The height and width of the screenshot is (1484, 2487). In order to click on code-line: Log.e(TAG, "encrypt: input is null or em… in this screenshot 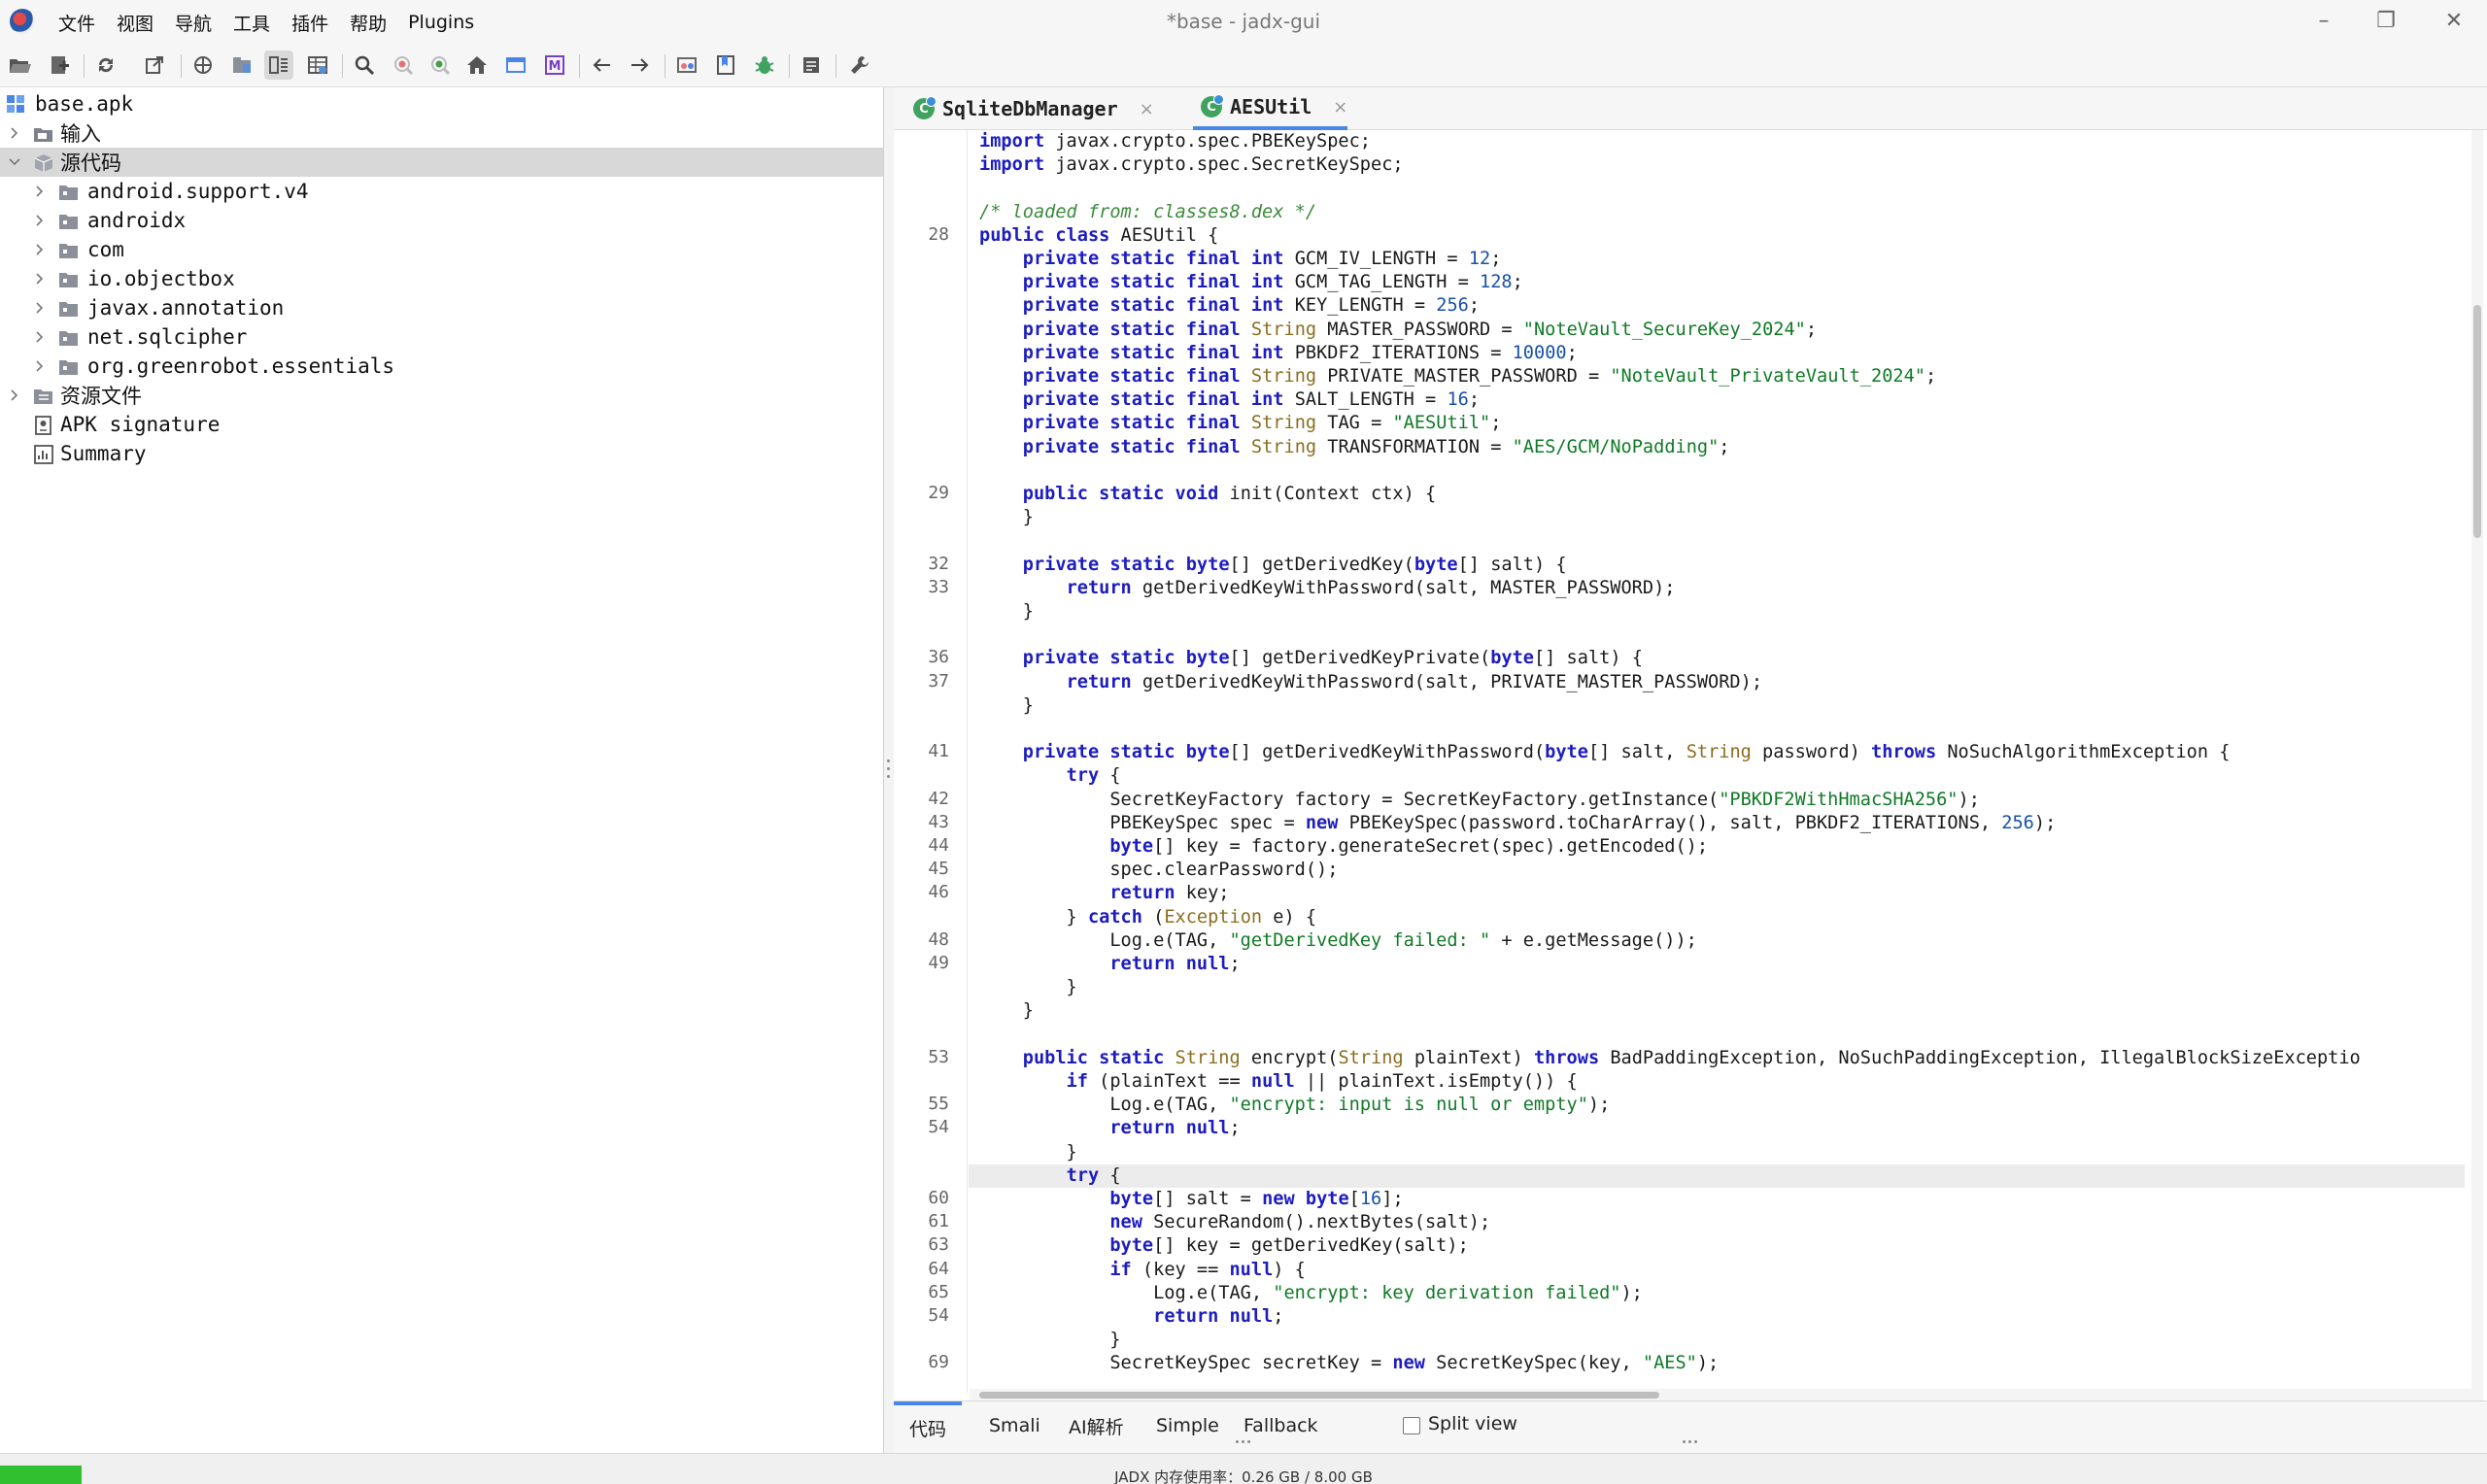, I will do `click(1294, 1105)`.